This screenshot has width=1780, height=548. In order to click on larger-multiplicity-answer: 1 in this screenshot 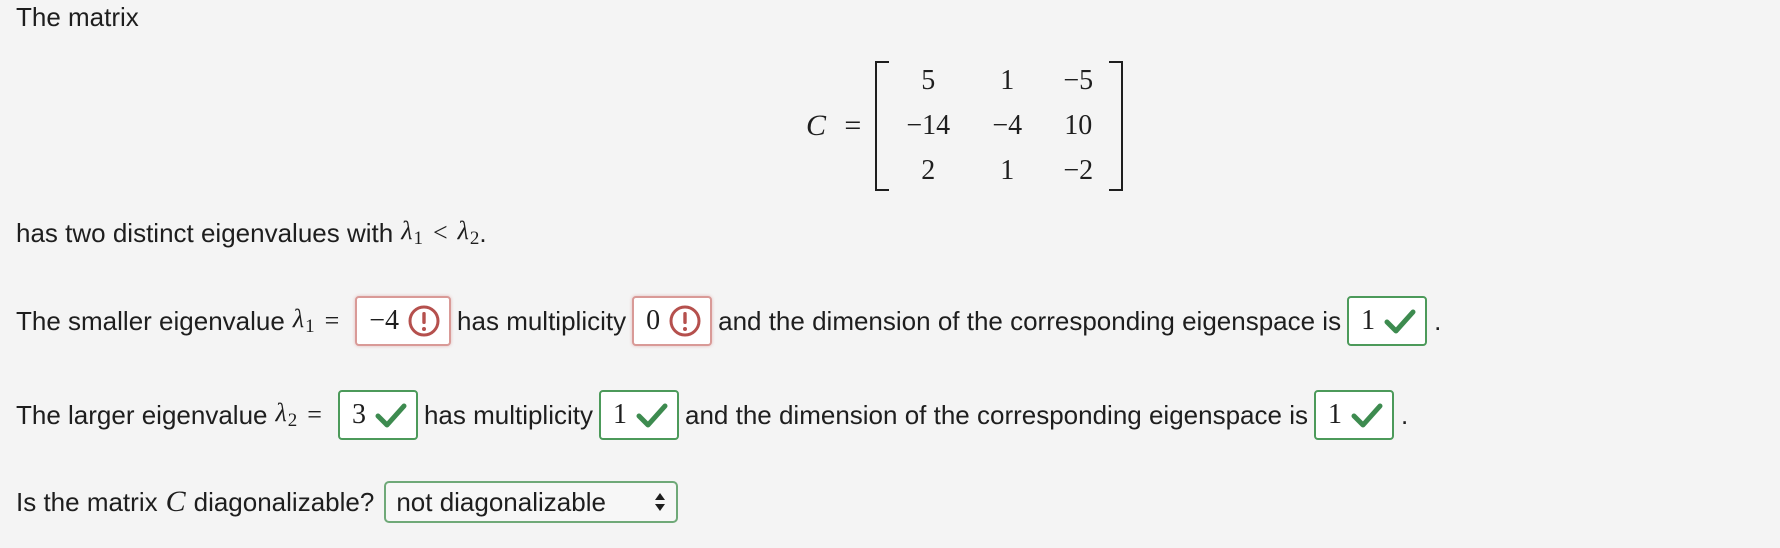, I will do `click(639, 415)`.